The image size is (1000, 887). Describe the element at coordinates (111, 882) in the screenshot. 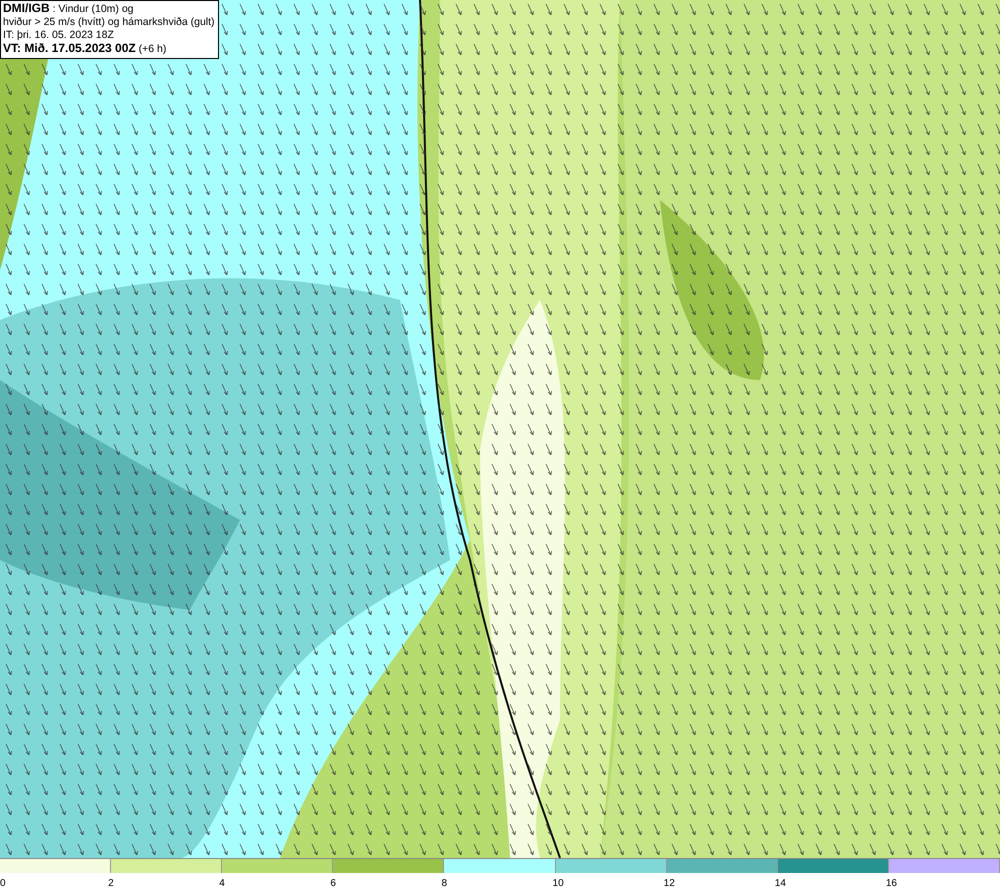

I see `legend-label: 2` at that location.